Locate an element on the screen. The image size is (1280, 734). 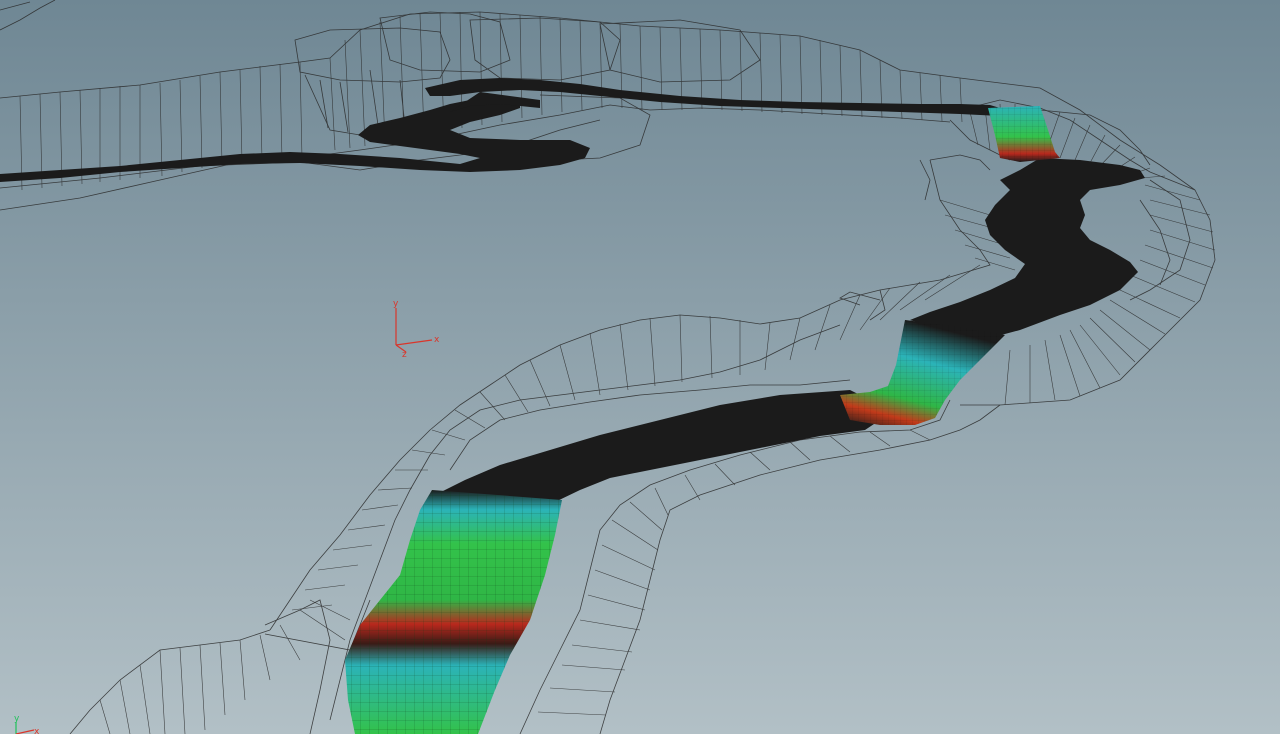
gizmo-z-label: z is located at coordinates (404, 355).